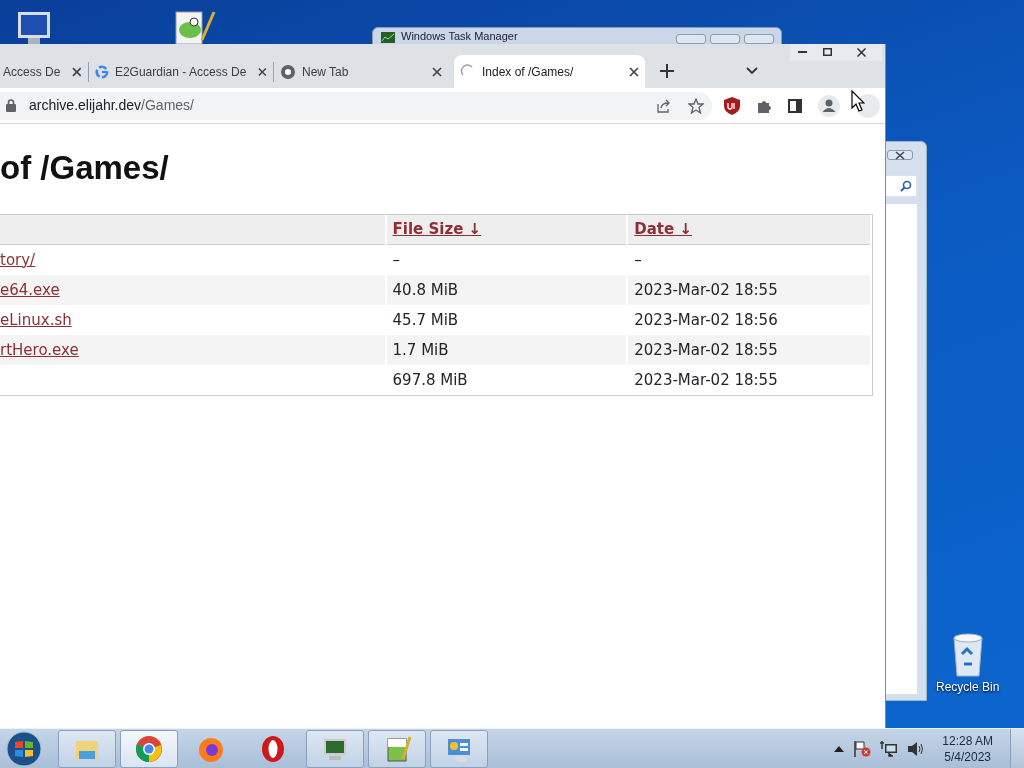 The height and width of the screenshot is (768, 1024). Describe the element at coordinates (706, 380) in the screenshot. I see `table-cell-text: 2023-Mar-02 18:55` at that location.